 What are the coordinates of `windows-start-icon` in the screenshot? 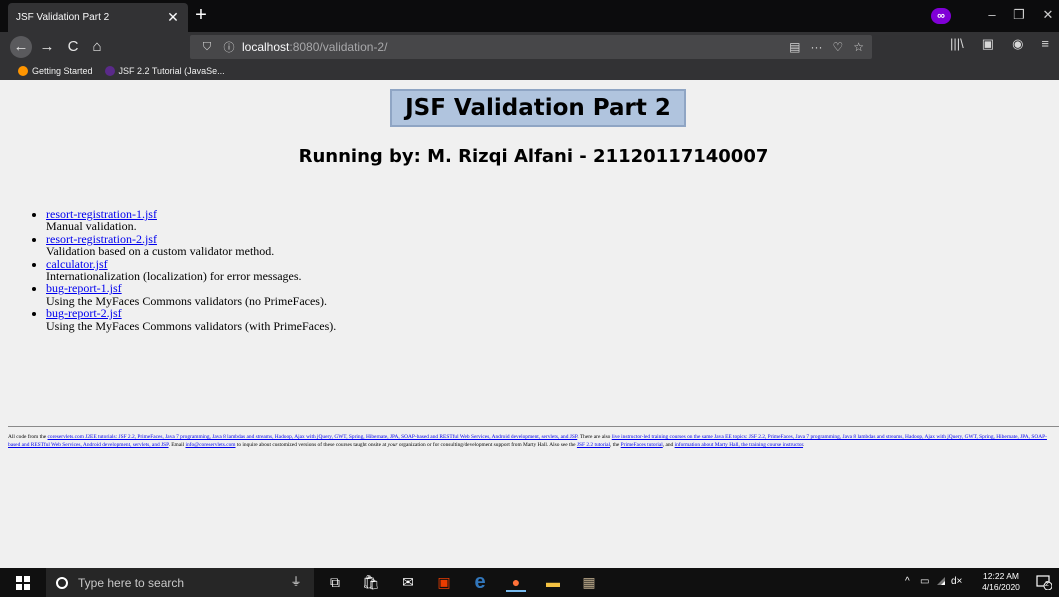 It's located at (23, 583).